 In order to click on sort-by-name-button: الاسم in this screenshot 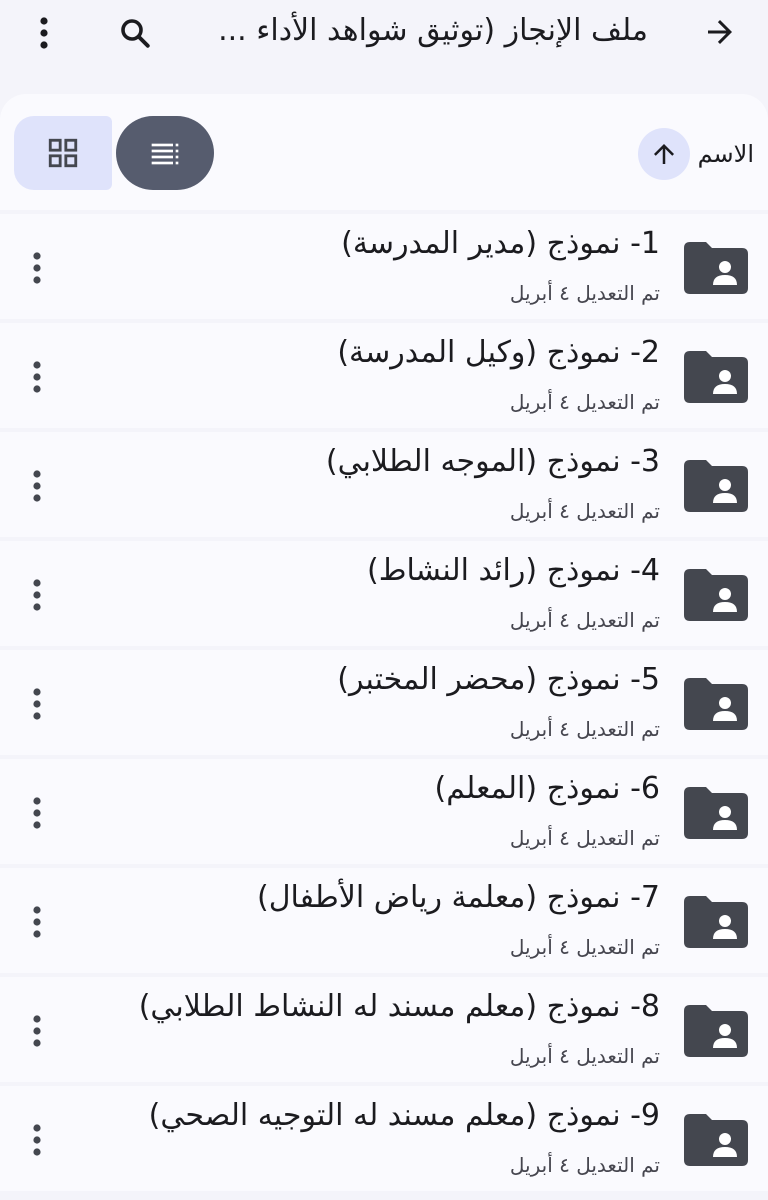, I will do `click(695, 154)`.